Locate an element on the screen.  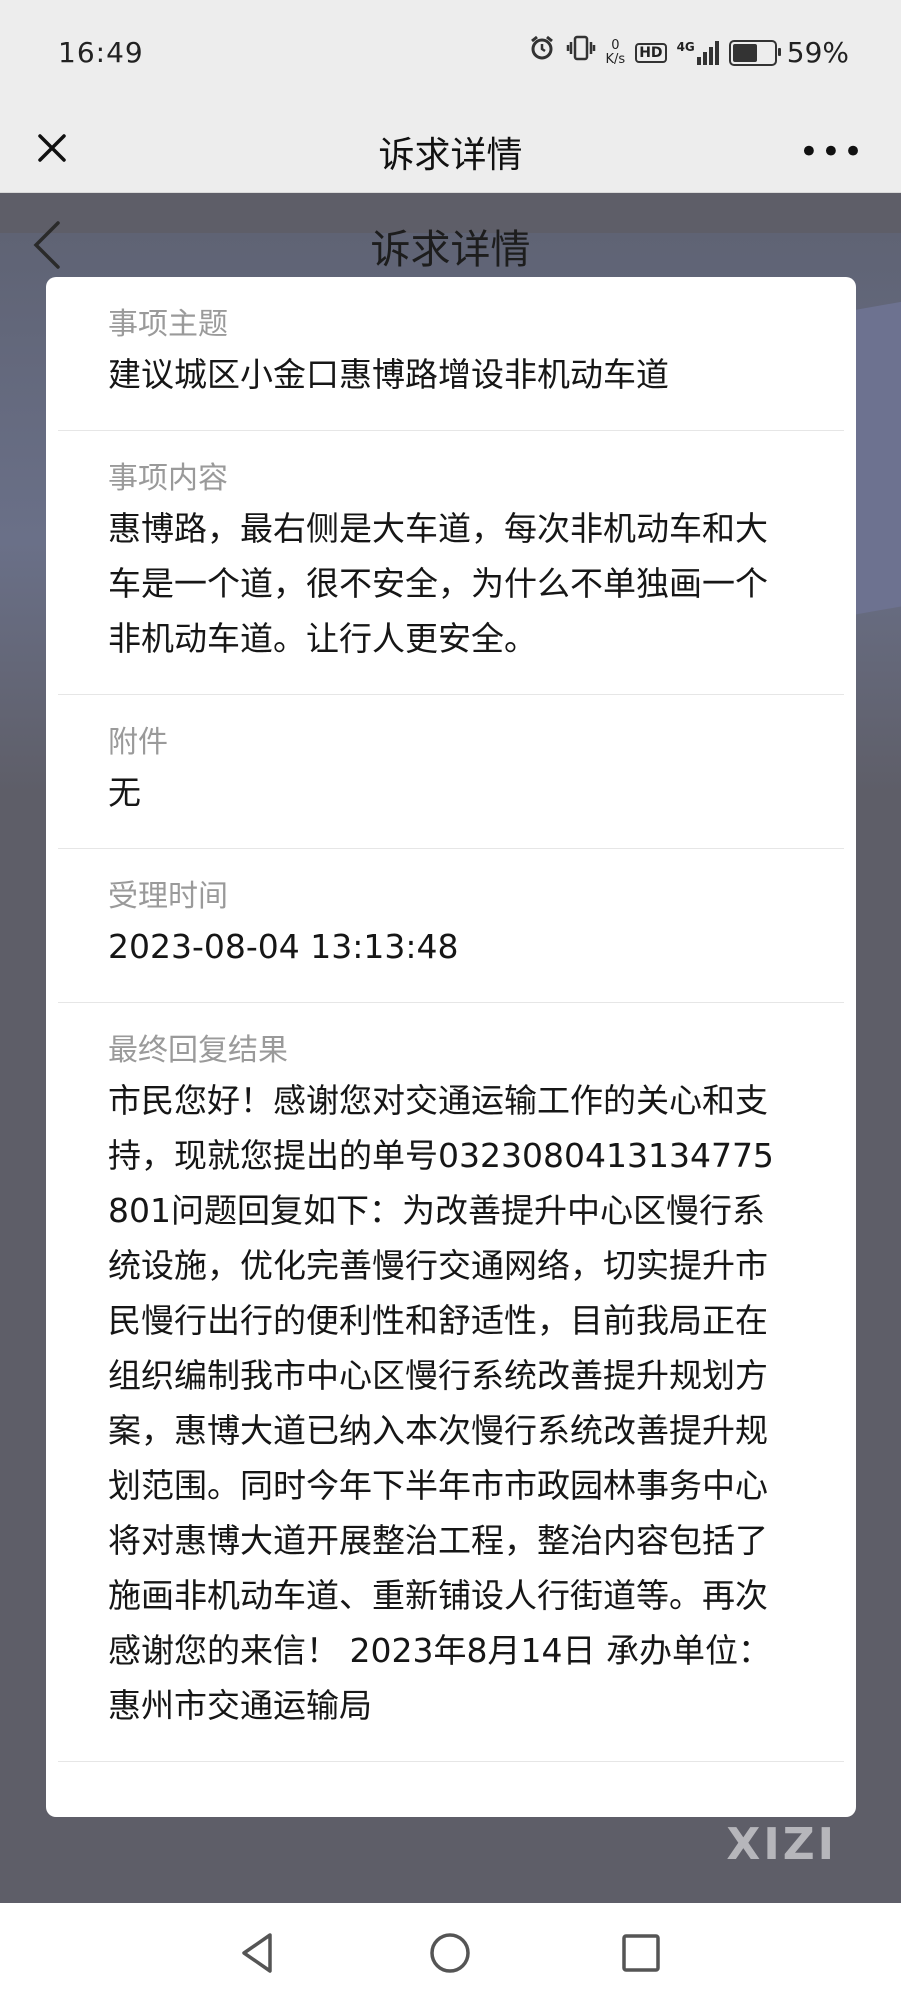
subject-value: 建议城区小金口惠博路增设非机动车道 is located at coordinates (388, 374).